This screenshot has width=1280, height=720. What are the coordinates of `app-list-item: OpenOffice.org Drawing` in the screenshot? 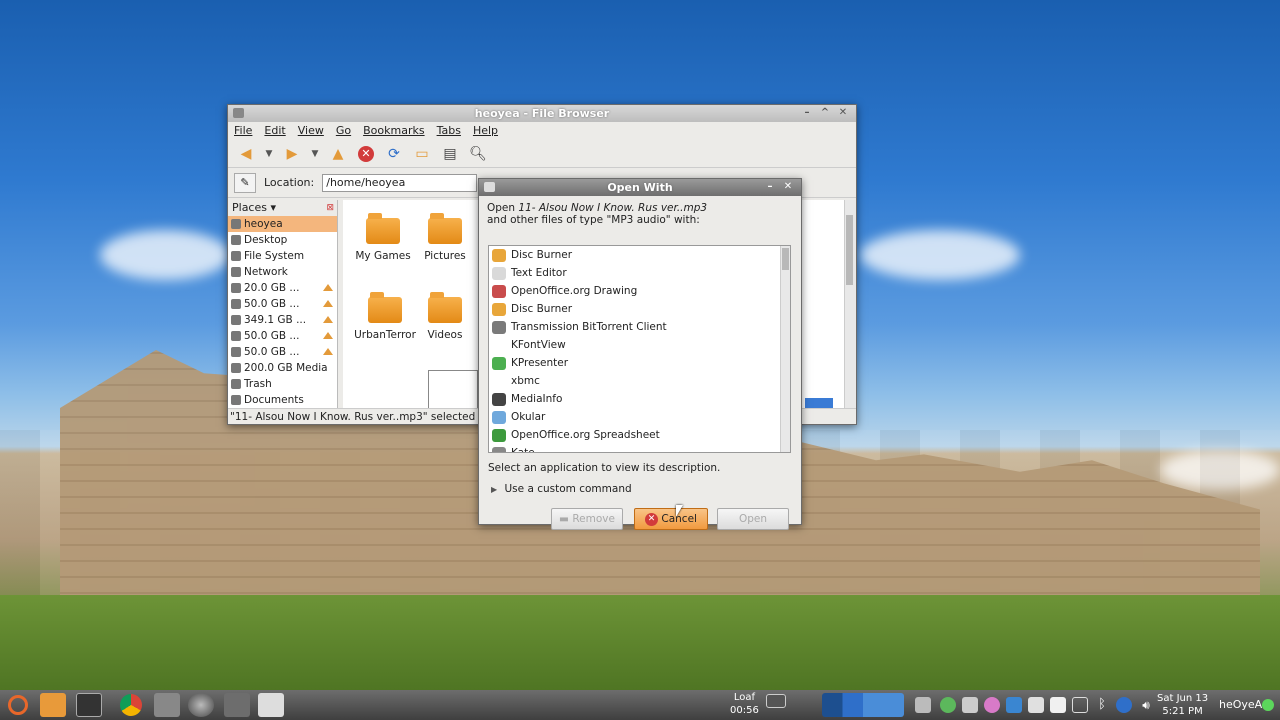 It's located at (634, 291).